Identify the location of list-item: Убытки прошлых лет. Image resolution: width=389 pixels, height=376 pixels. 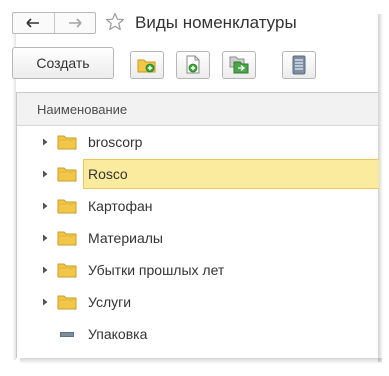
(197, 270).